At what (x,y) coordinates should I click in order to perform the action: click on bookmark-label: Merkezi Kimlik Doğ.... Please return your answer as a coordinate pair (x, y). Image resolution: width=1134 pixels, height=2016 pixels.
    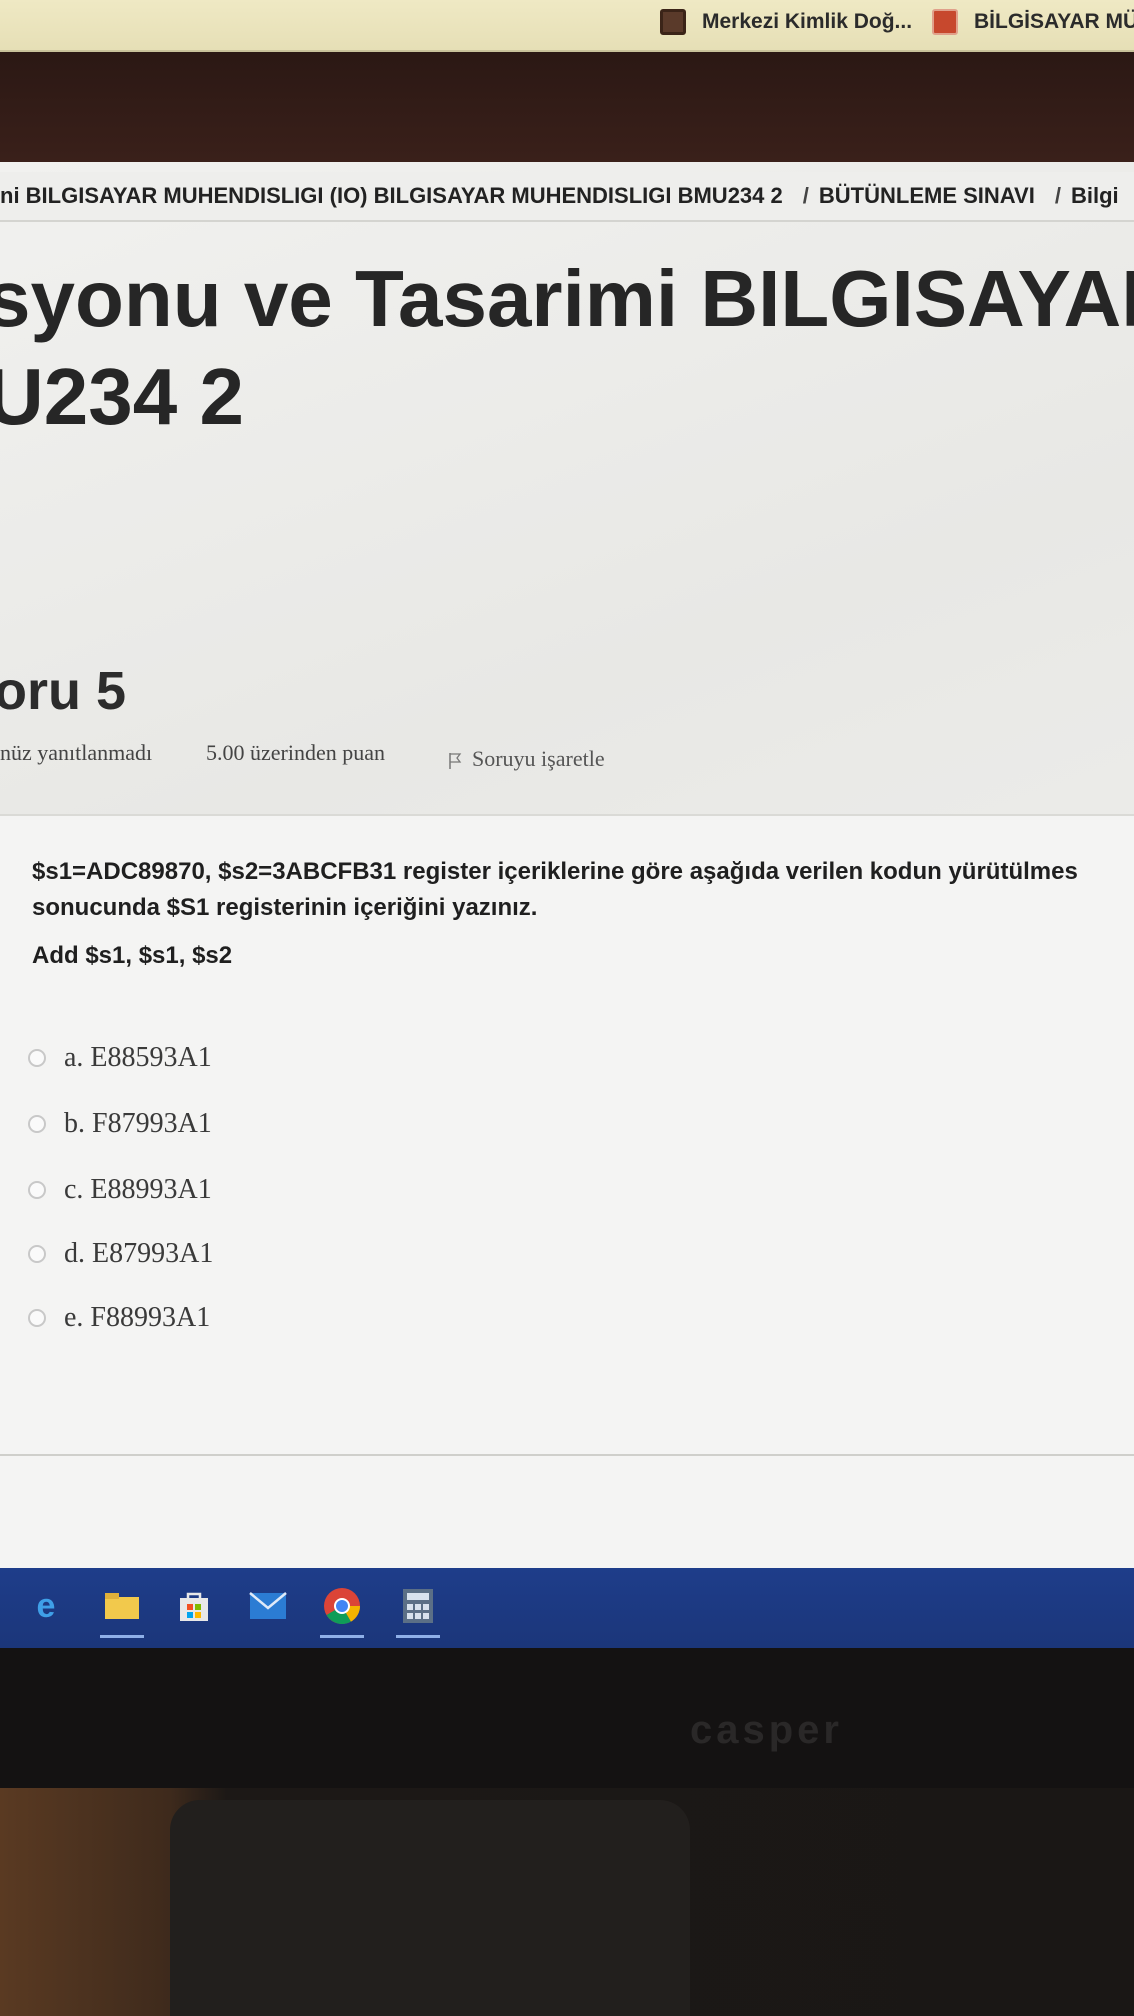
    Looking at the image, I should click on (807, 21).